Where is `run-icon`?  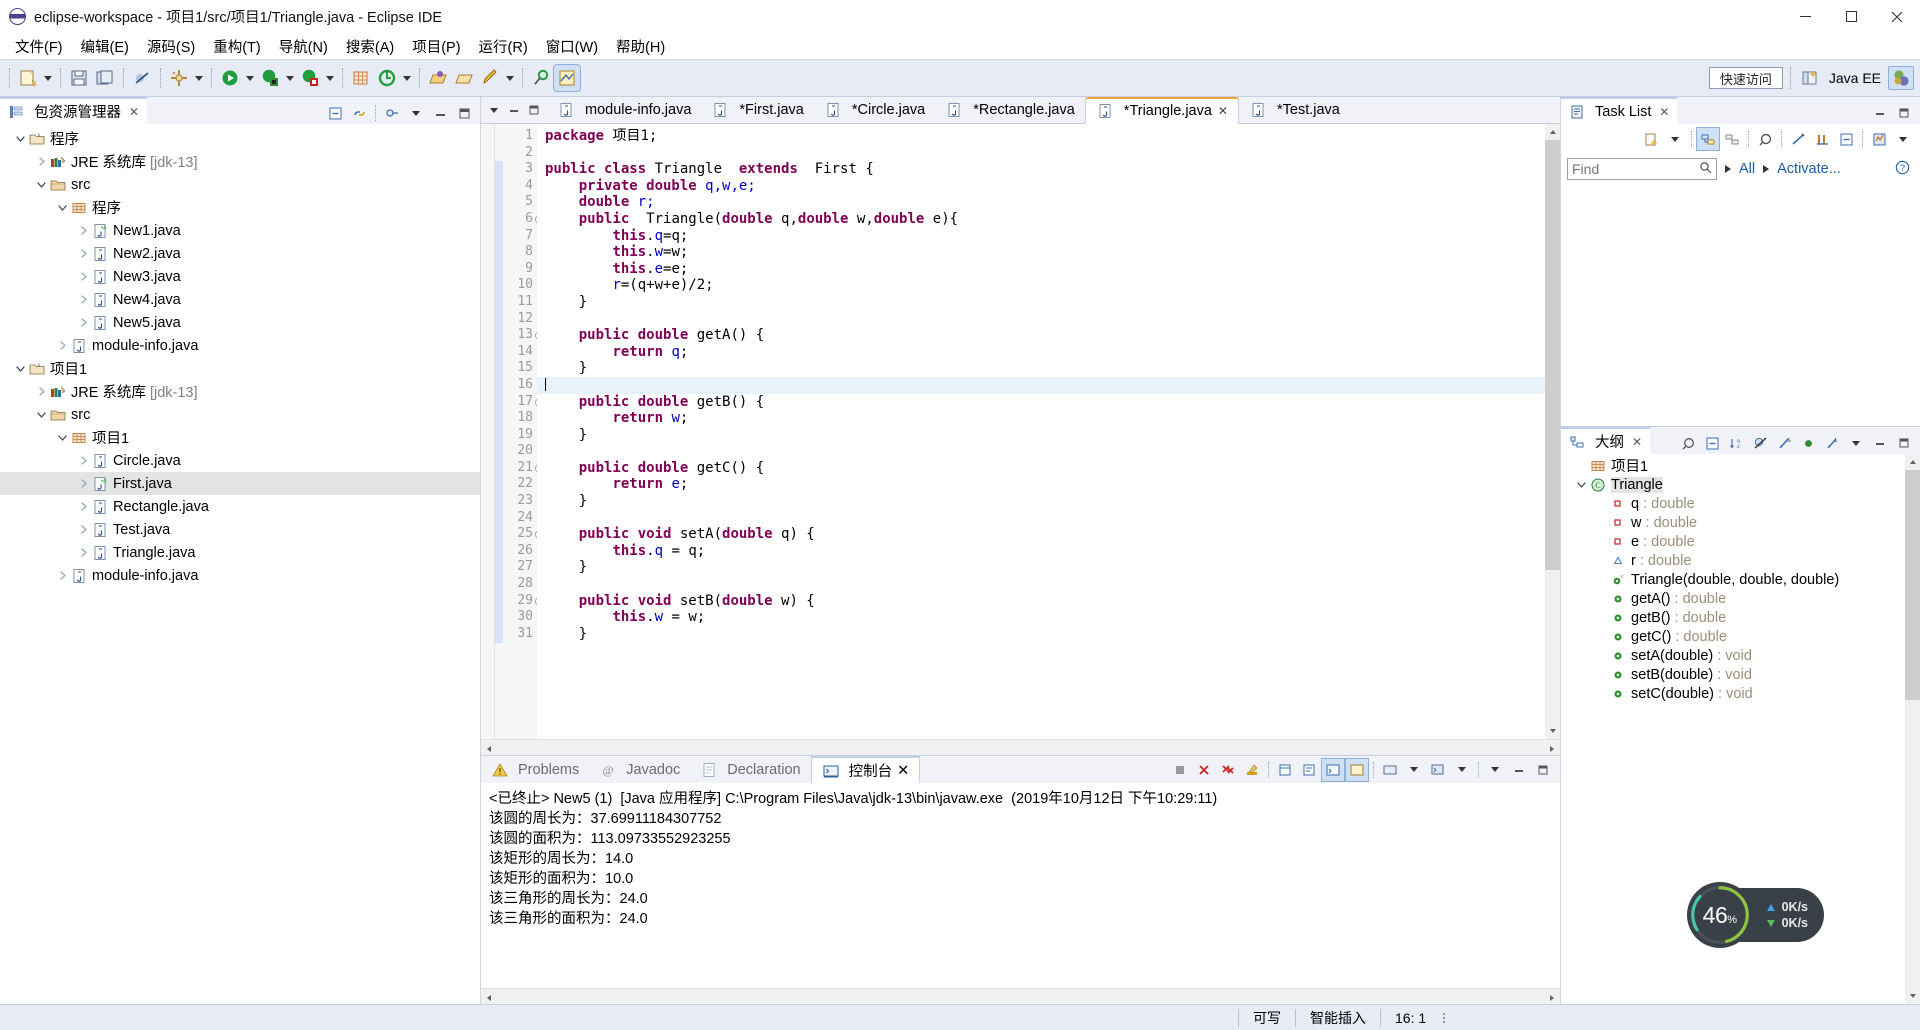 run-icon is located at coordinates (230, 78).